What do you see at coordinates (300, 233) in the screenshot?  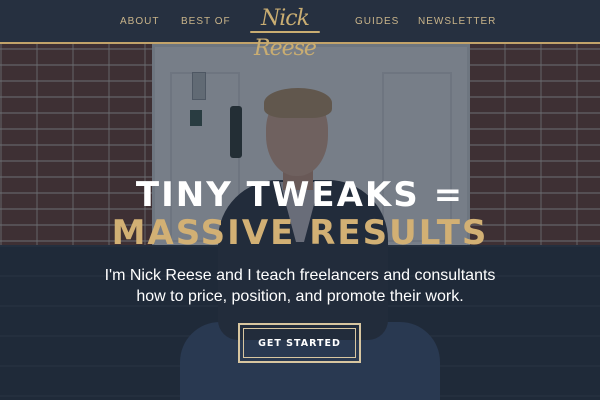 I see `hero-headline-line2: MASSIVE RESULTS` at bounding box center [300, 233].